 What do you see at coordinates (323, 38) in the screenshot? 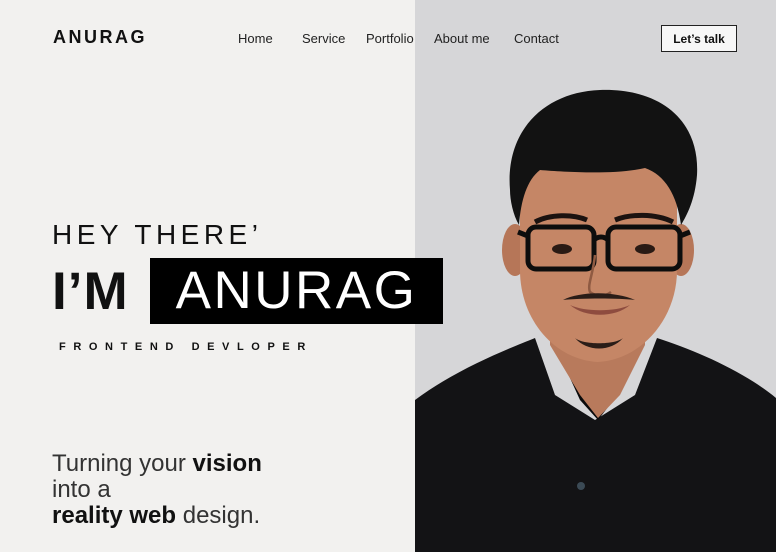
I see `nav-service: Service` at bounding box center [323, 38].